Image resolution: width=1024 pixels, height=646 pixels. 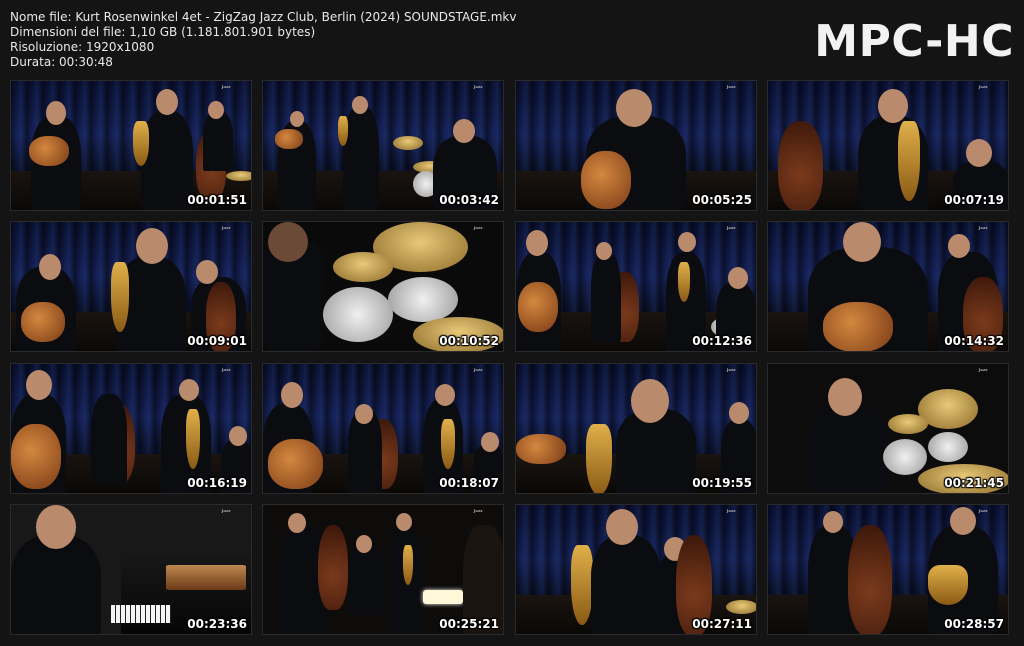 What do you see at coordinates (722, 200) in the screenshot?
I see `timestamp: 00:05:25` at bounding box center [722, 200].